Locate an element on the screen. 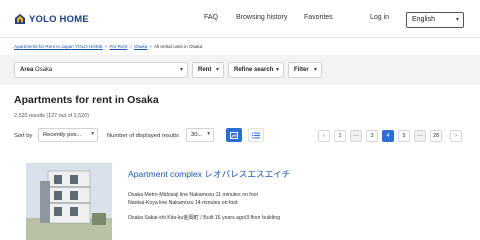 This screenshot has height=240, width=480. rent-filter-label: Rent is located at coordinates (205, 70).